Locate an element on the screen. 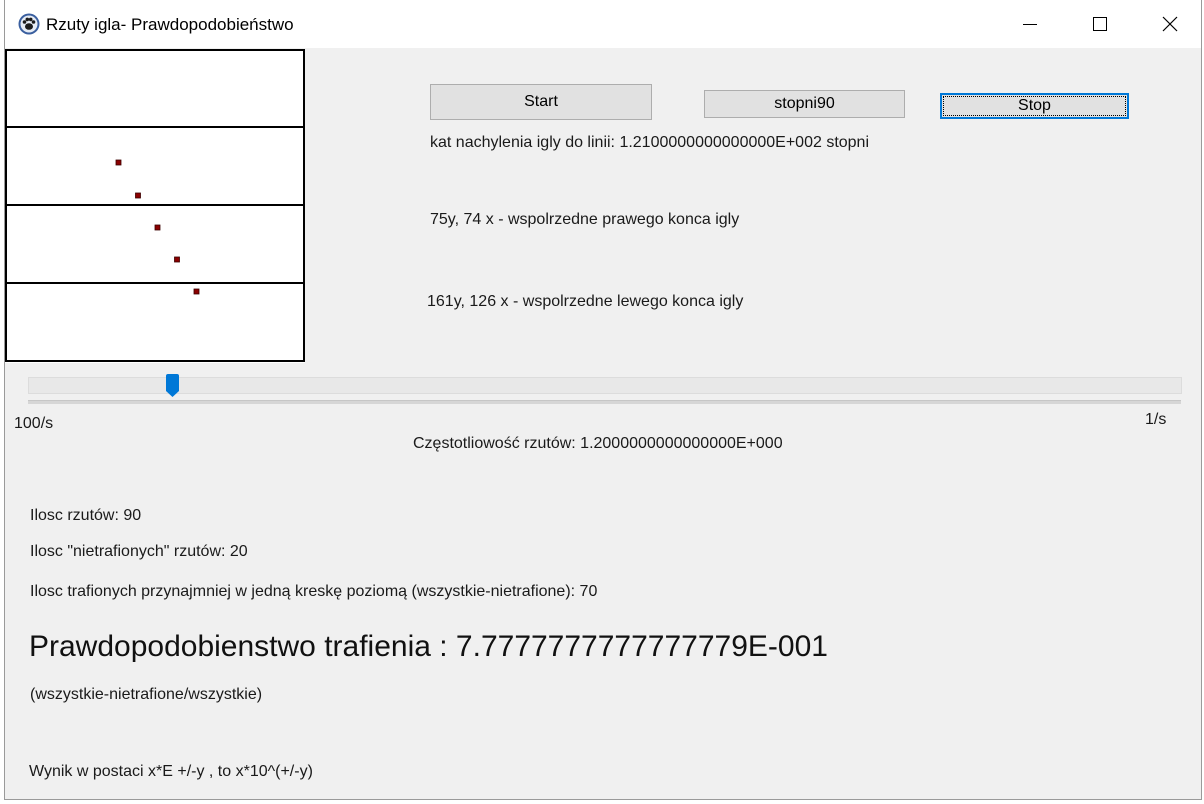 The width and height of the screenshot is (1204, 804). start-button: Start is located at coordinates (541, 102).